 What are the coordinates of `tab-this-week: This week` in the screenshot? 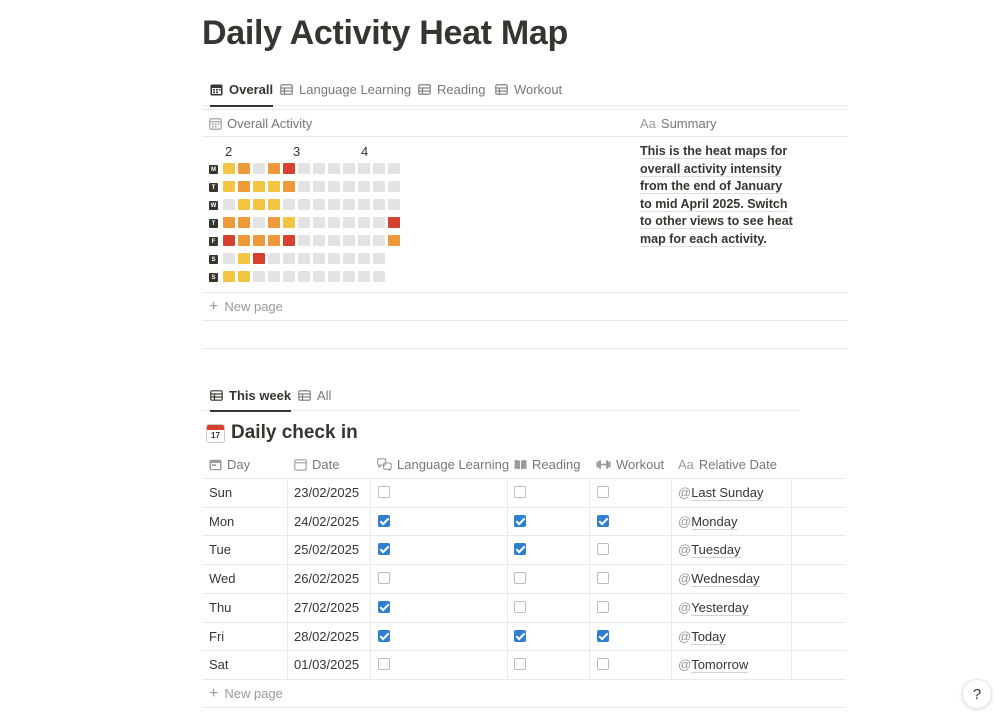 It's located at (251, 396).